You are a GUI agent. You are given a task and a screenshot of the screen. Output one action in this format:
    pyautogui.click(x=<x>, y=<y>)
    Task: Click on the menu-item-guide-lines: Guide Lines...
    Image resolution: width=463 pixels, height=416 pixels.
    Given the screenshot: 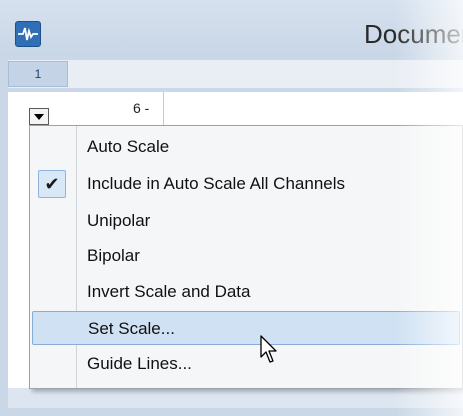 What is the action you would take?
    pyautogui.click(x=246, y=364)
    